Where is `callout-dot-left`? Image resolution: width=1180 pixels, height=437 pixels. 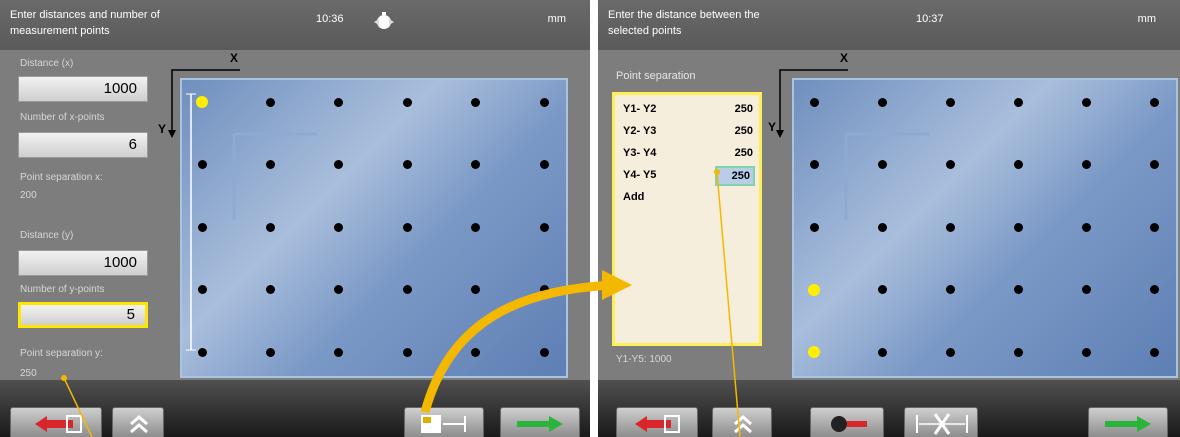 callout-dot-left is located at coordinates (64, 378).